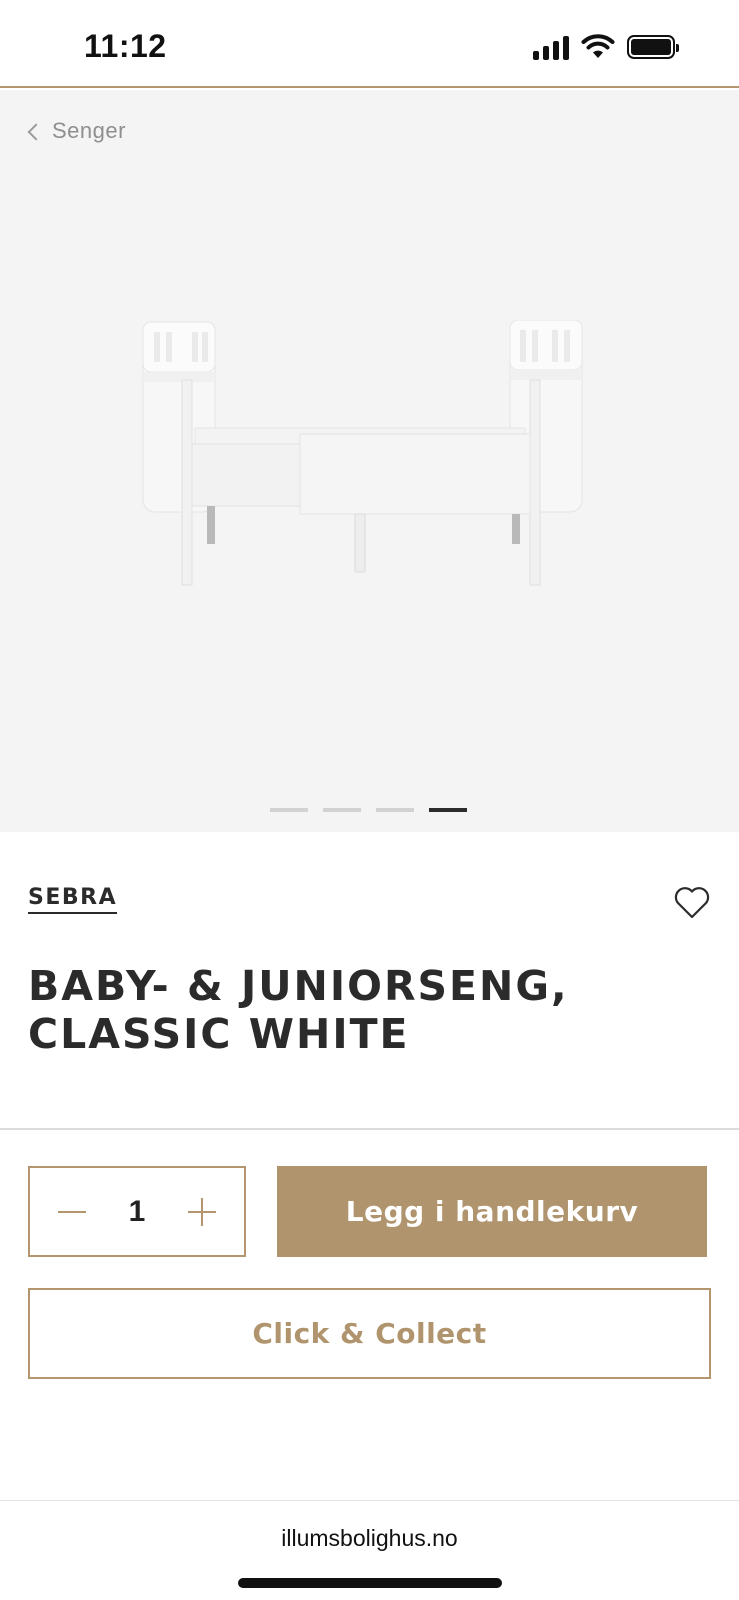  What do you see at coordinates (89, 130) in the screenshot?
I see `back-link-label: Senger` at bounding box center [89, 130].